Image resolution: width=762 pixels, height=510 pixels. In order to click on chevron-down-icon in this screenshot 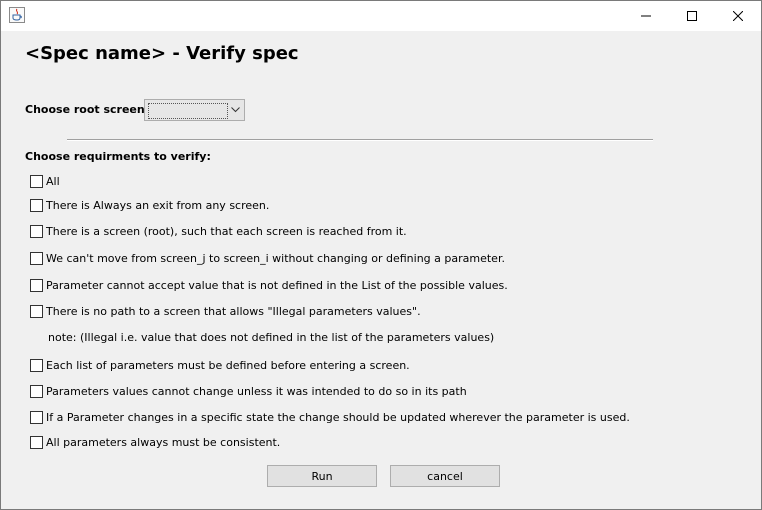, I will do `click(235, 110)`.